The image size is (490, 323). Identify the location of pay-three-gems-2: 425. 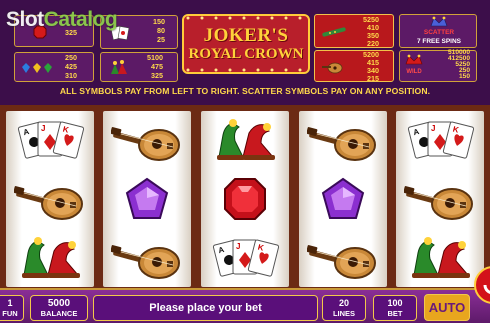
(71, 66).